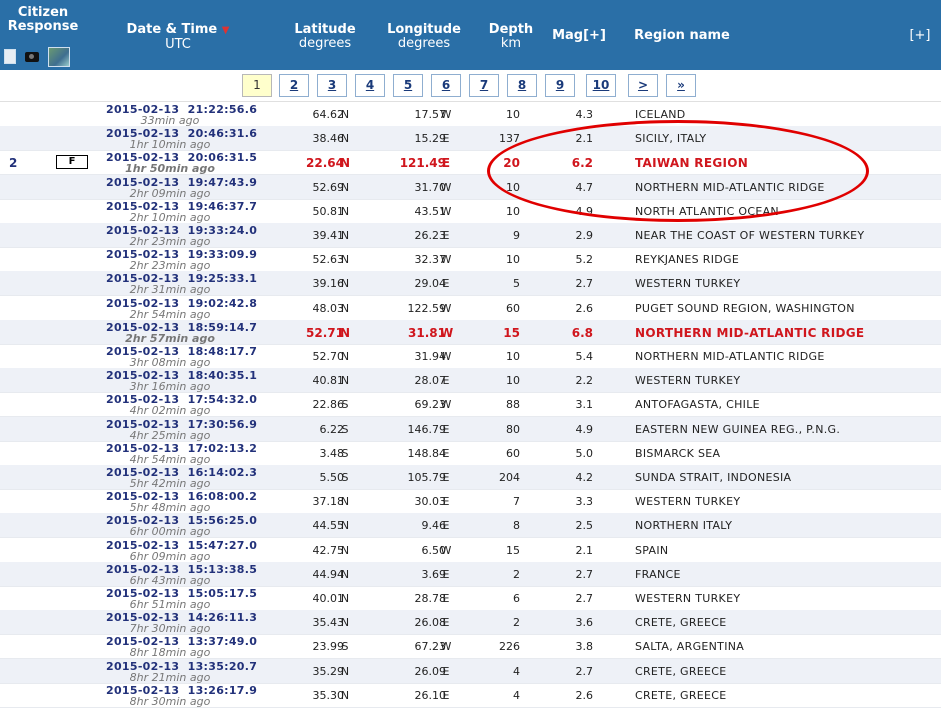 This screenshot has width=941, height=710. I want to click on latitude-value: 52.69, so click(328, 187).